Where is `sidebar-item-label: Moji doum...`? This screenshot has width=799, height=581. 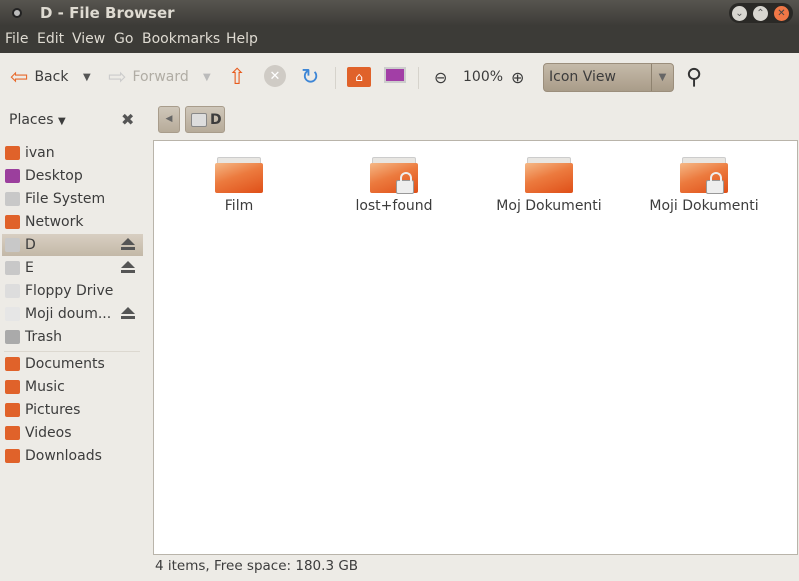 sidebar-item-label: Moji doum... is located at coordinates (68, 314).